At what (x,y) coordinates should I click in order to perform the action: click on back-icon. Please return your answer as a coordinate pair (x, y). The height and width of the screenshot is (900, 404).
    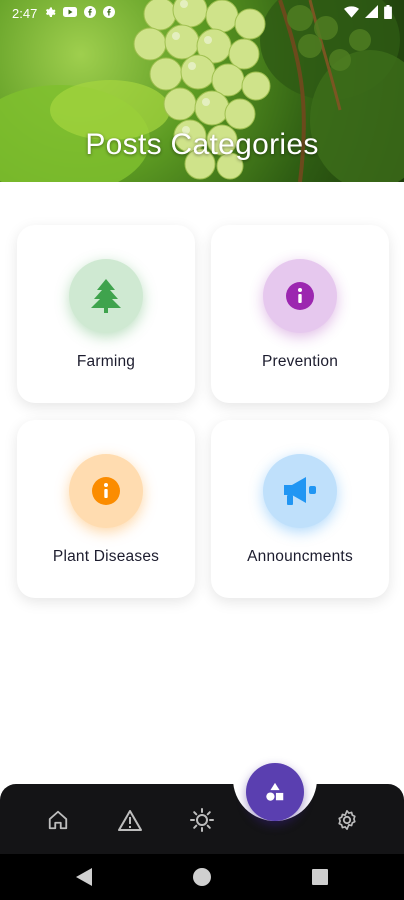
    Looking at the image, I should click on (84, 877).